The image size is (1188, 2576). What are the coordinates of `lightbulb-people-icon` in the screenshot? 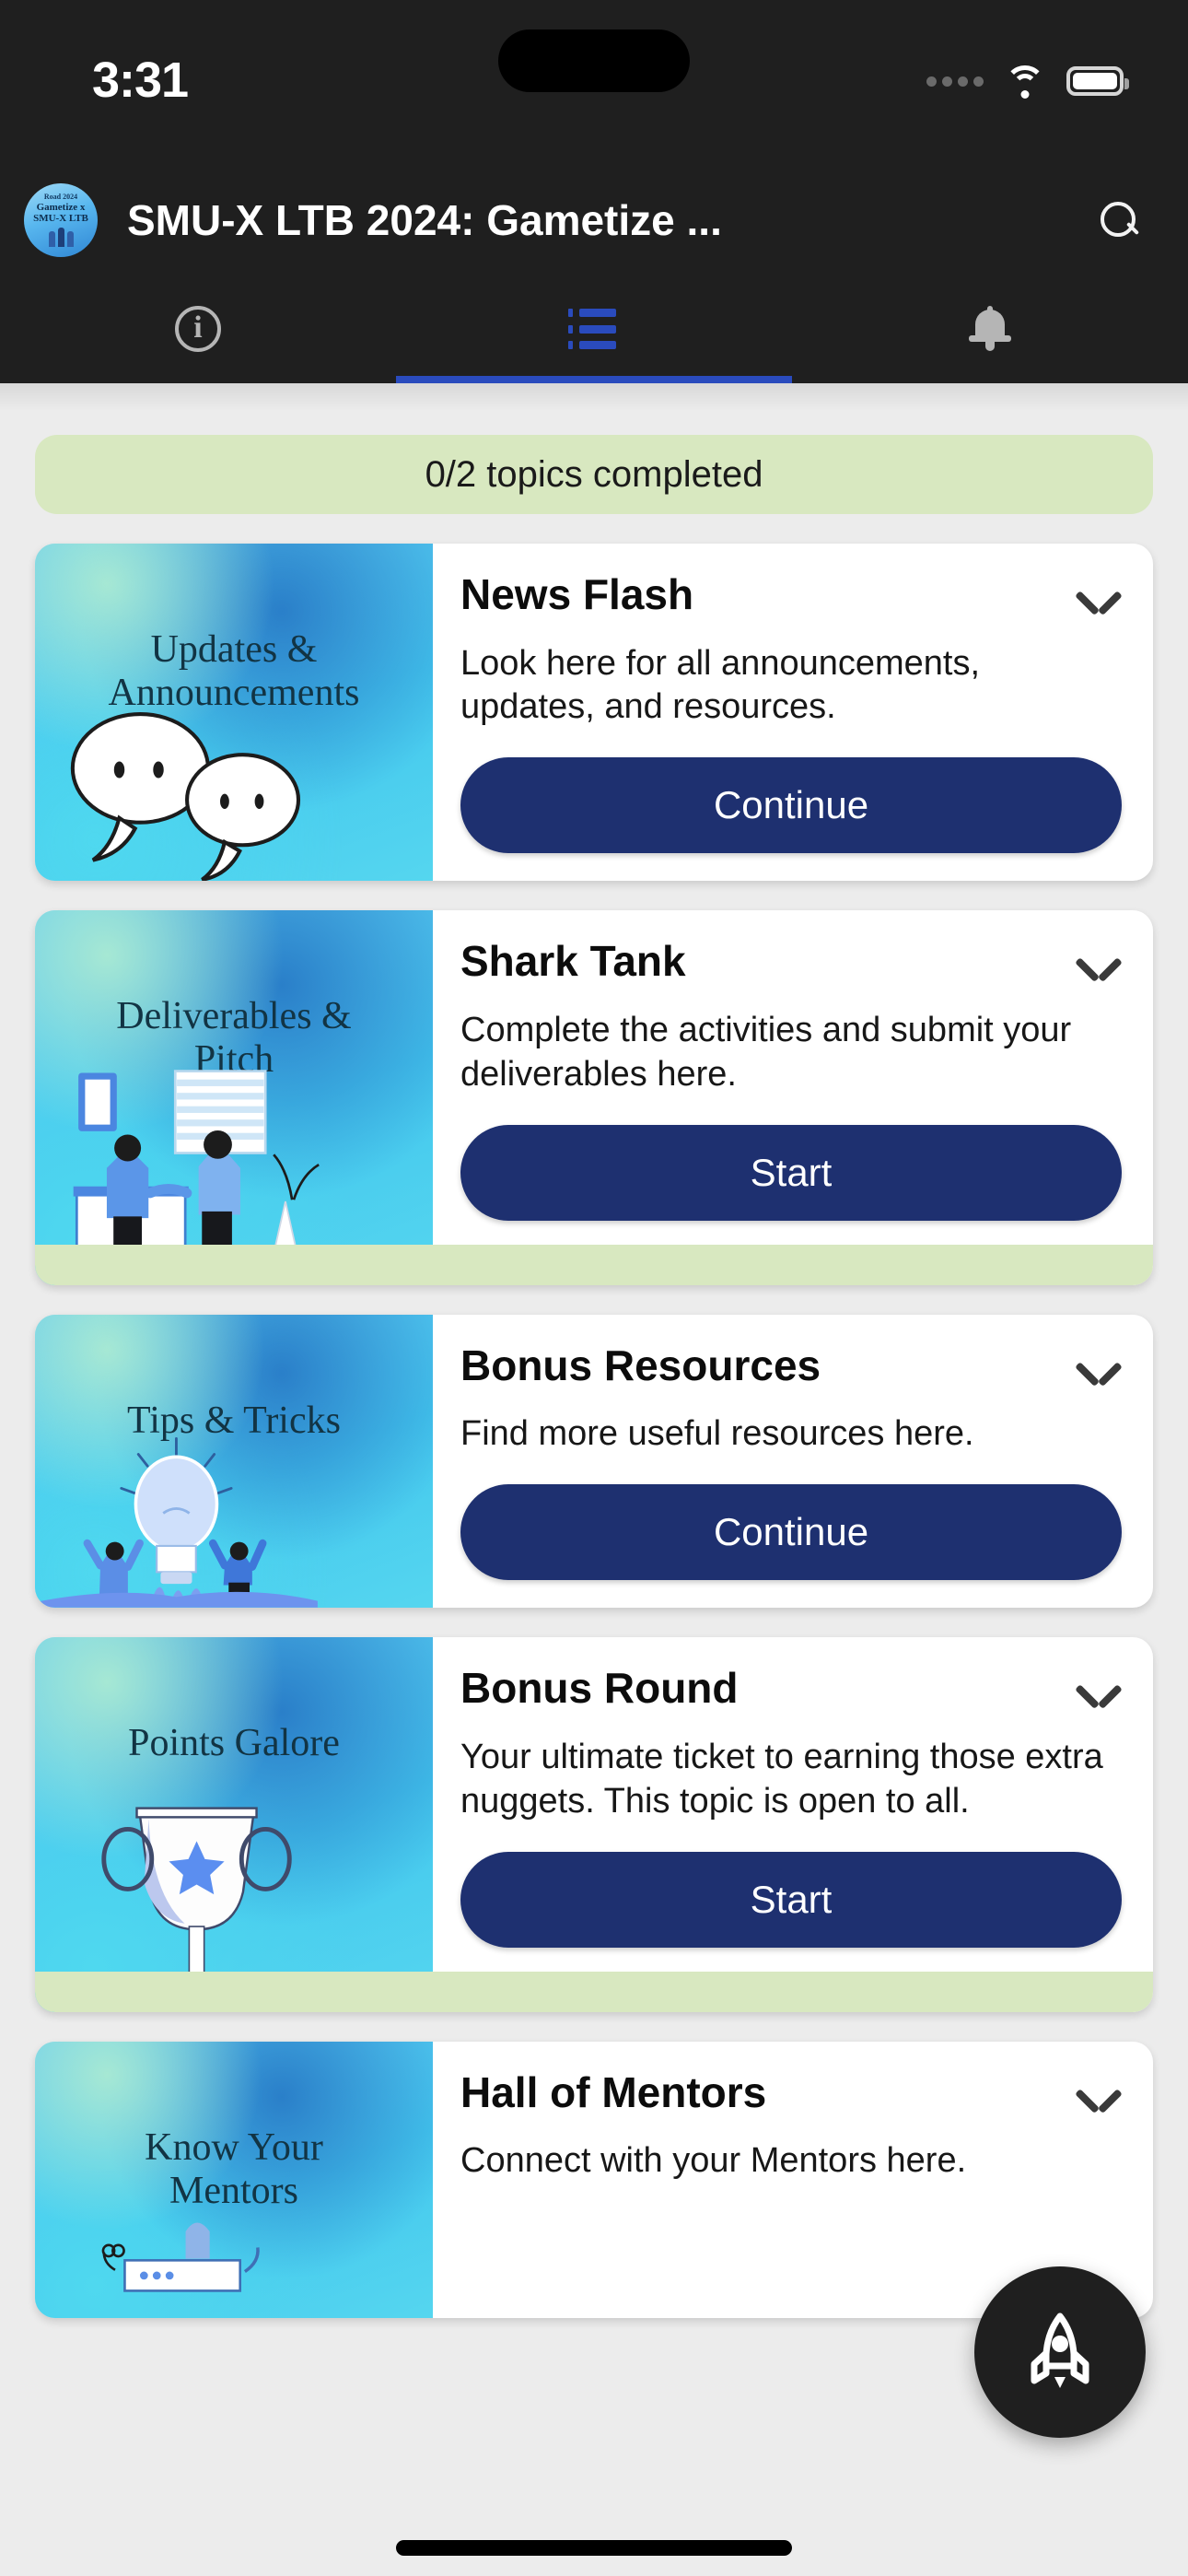 It's located at (176, 1523).